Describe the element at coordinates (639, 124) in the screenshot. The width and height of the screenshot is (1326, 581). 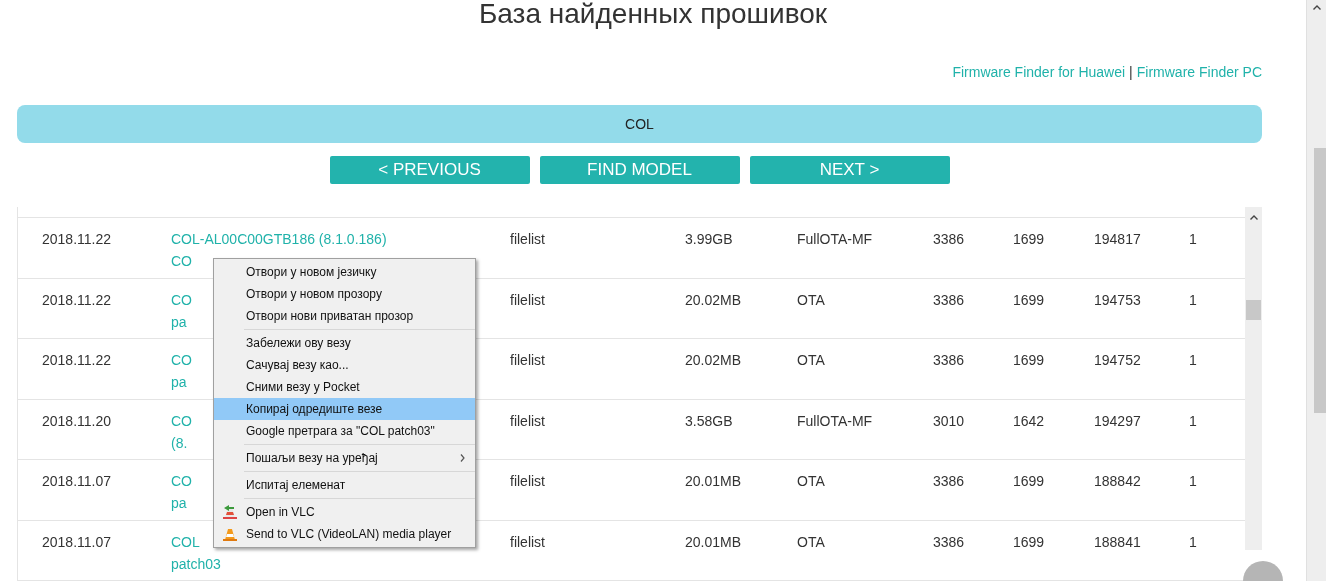
I see `model-bar: COL` at that location.